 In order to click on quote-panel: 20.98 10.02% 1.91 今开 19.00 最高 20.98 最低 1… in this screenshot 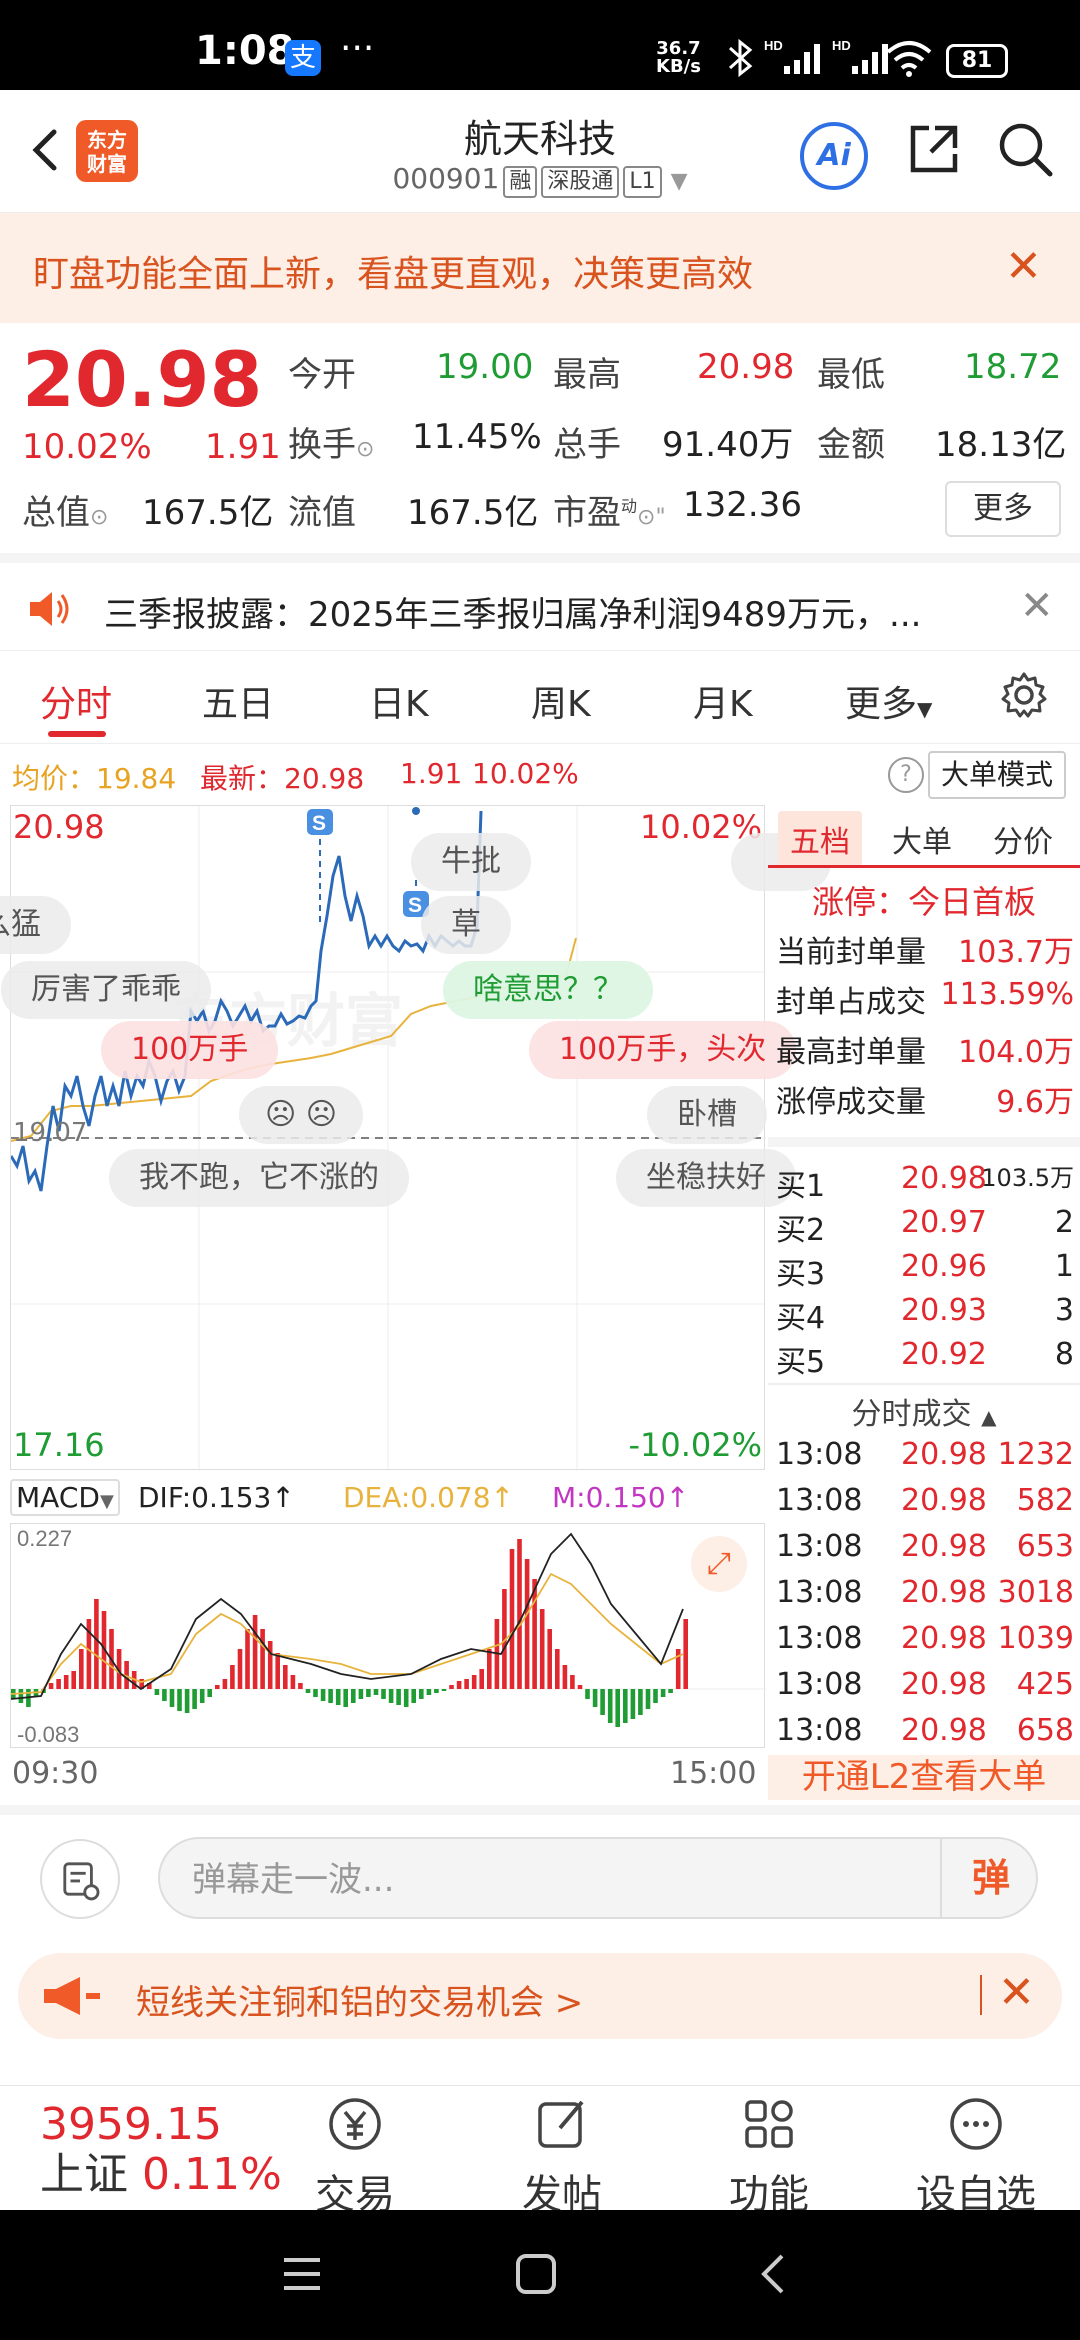, I will do `click(540, 438)`.